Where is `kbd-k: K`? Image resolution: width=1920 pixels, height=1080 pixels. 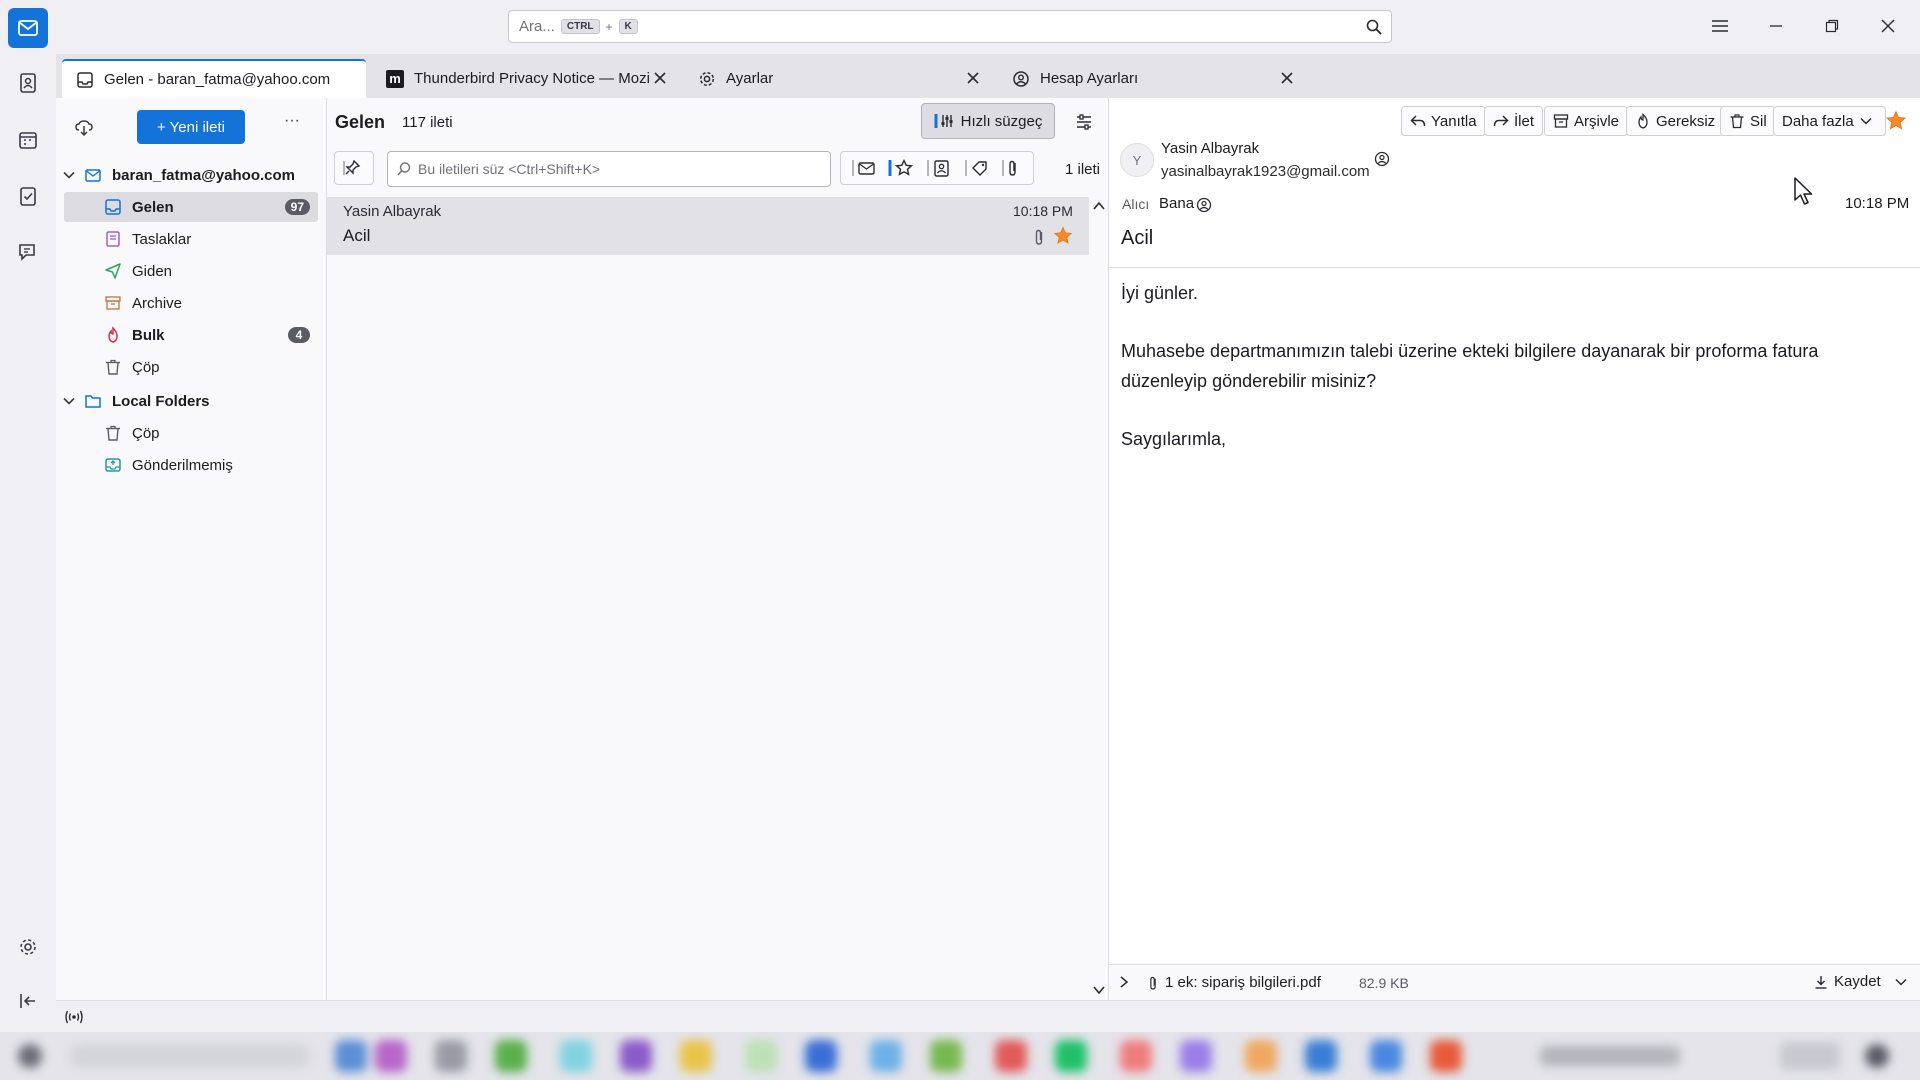 kbd-k: K is located at coordinates (628, 26).